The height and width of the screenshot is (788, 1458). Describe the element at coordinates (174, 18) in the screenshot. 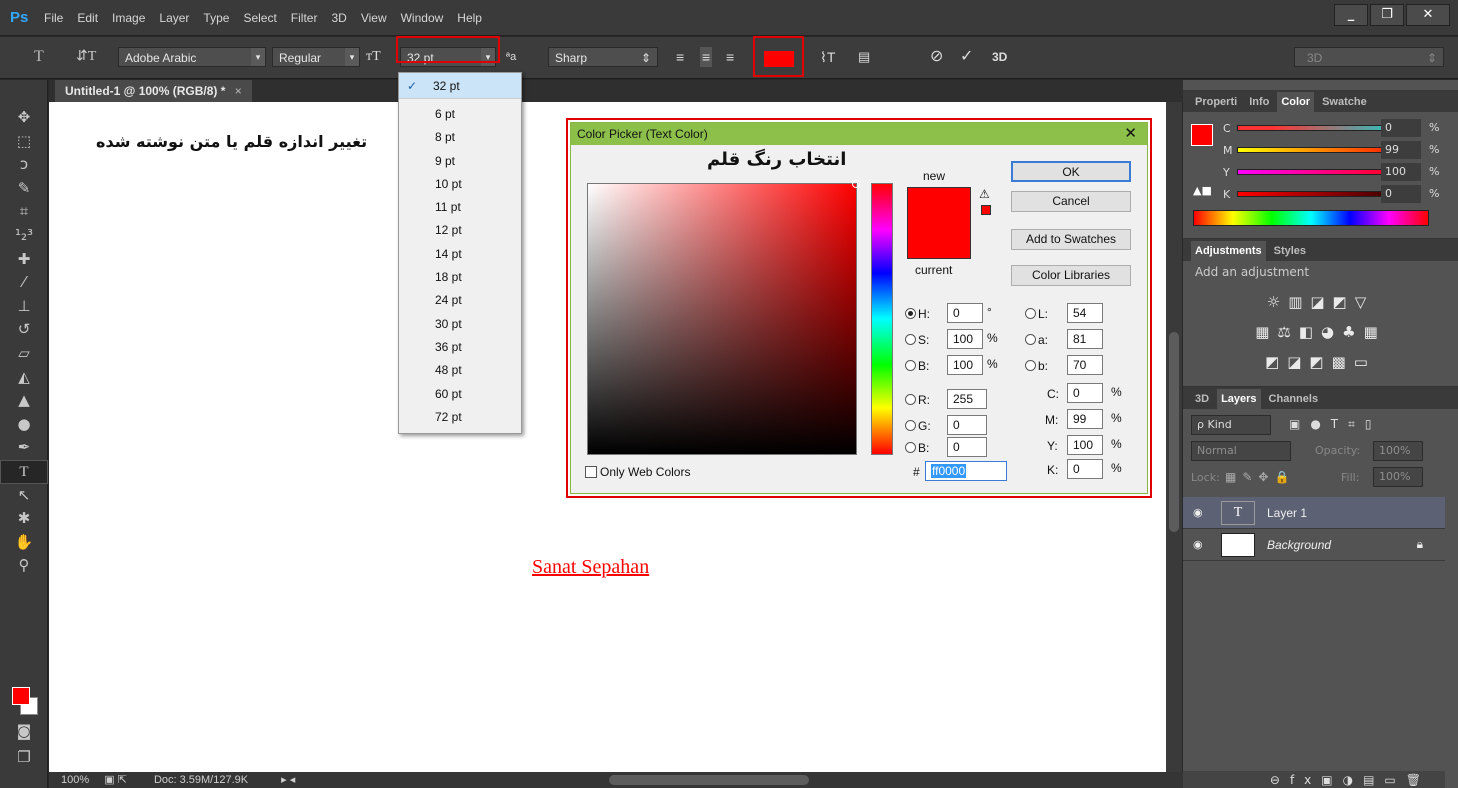

I see `menu-layer: Layer` at that location.